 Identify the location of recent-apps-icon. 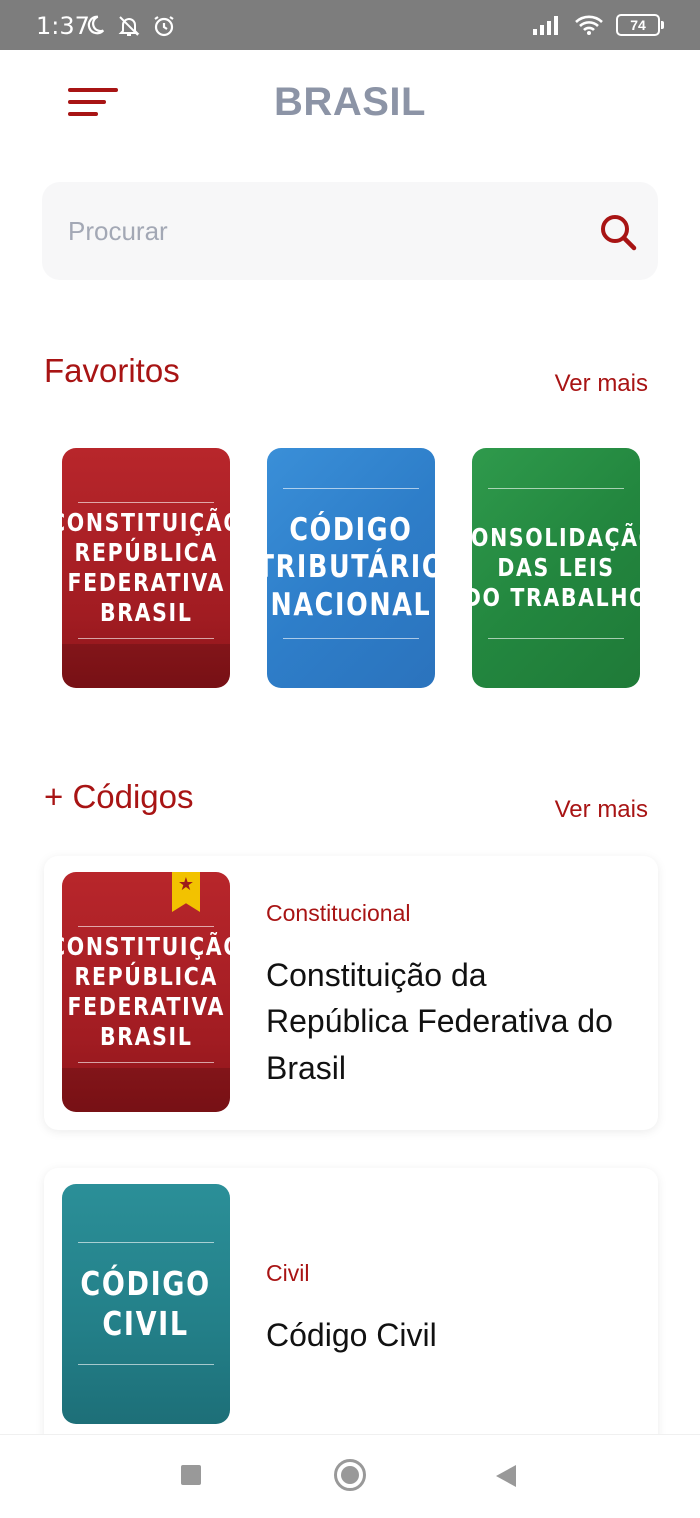
(191, 1475).